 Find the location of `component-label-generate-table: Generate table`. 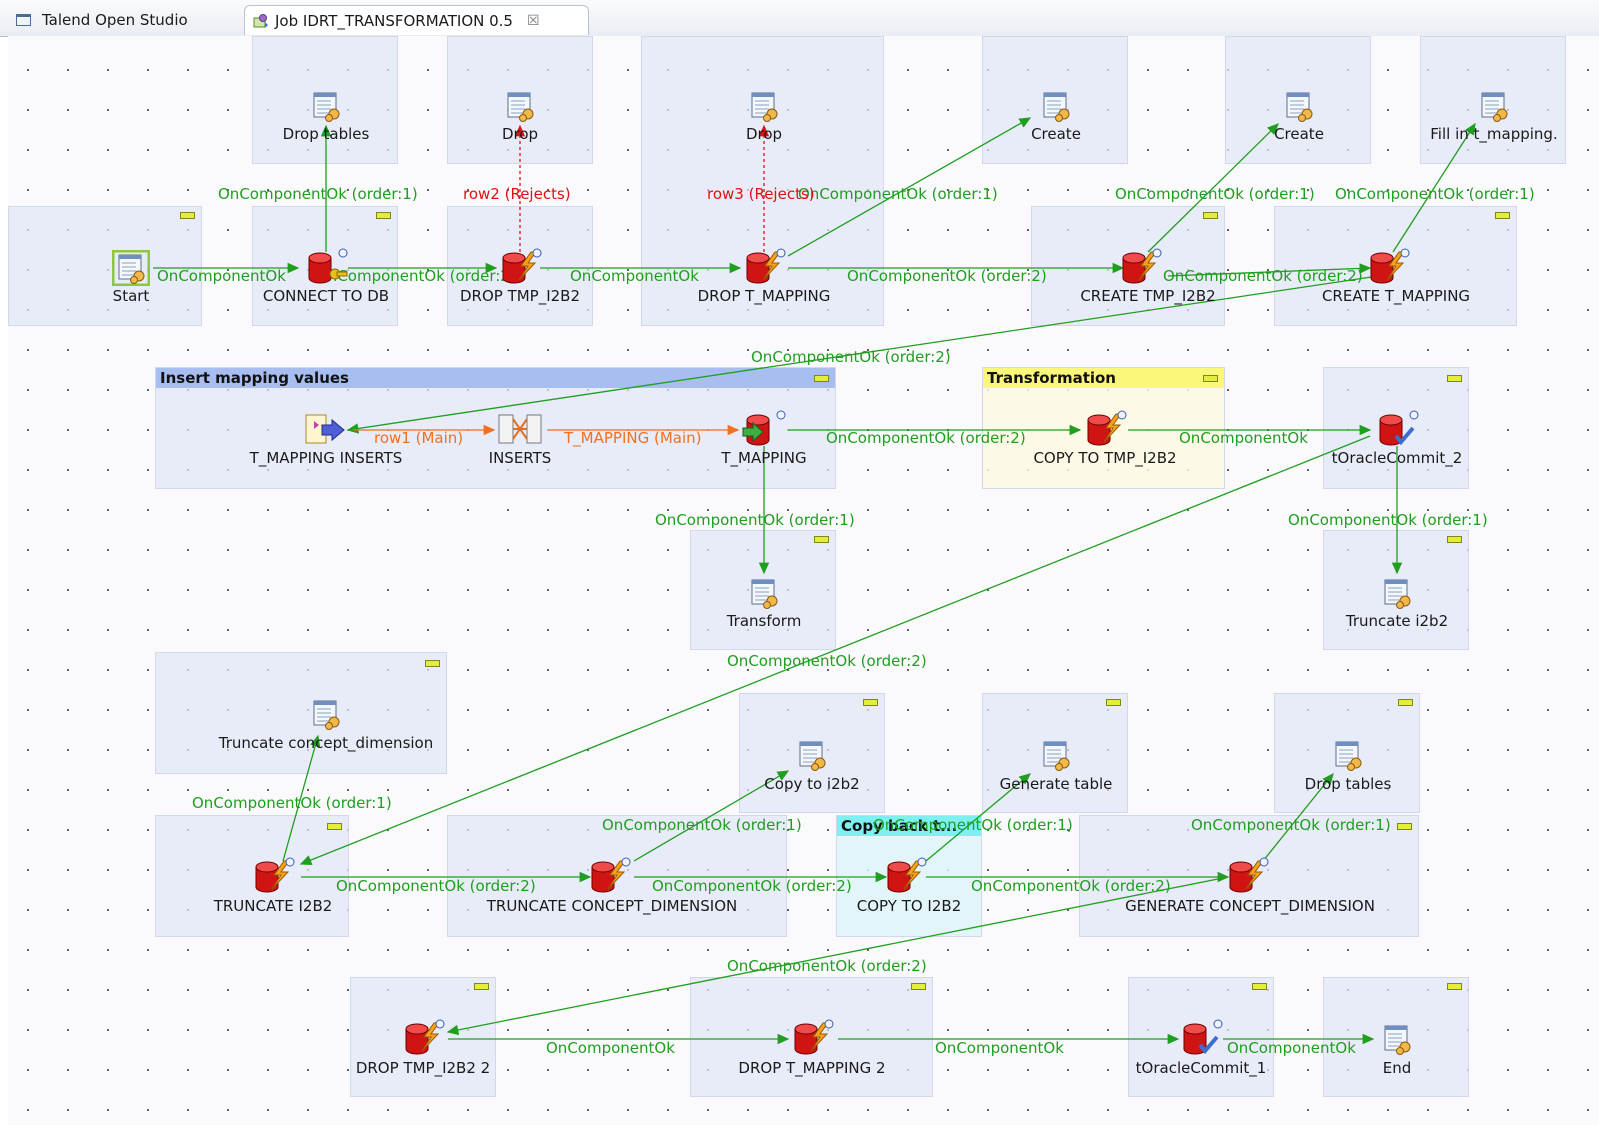

component-label-generate-table: Generate table is located at coordinates (1056, 784).